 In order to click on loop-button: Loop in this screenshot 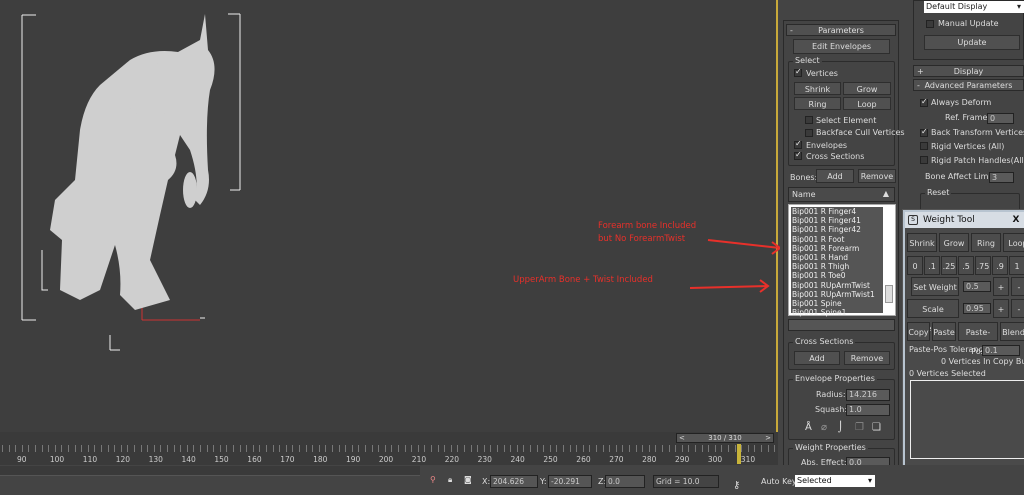, I will do `click(867, 103)`.